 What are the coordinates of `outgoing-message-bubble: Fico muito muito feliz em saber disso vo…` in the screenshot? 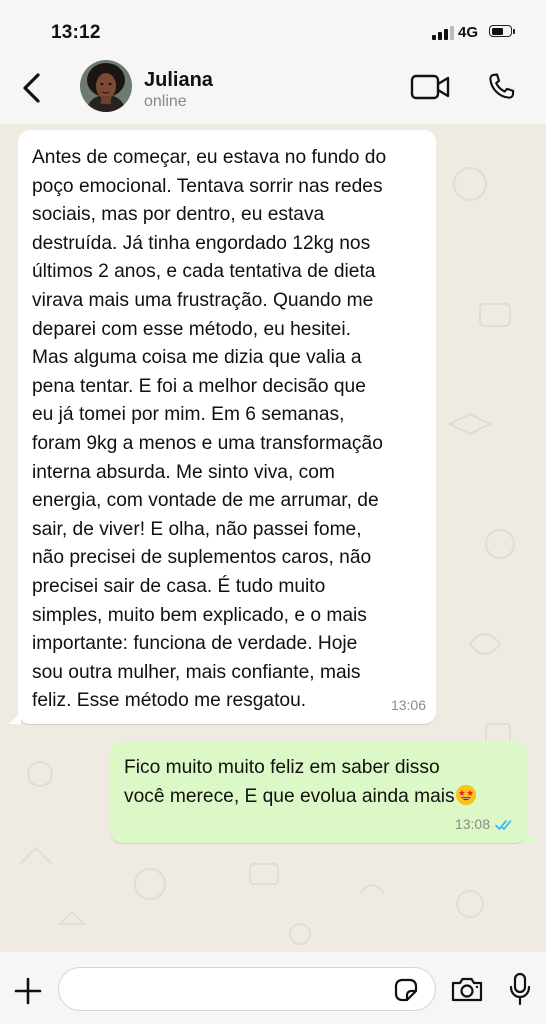 It's located at (323, 792).